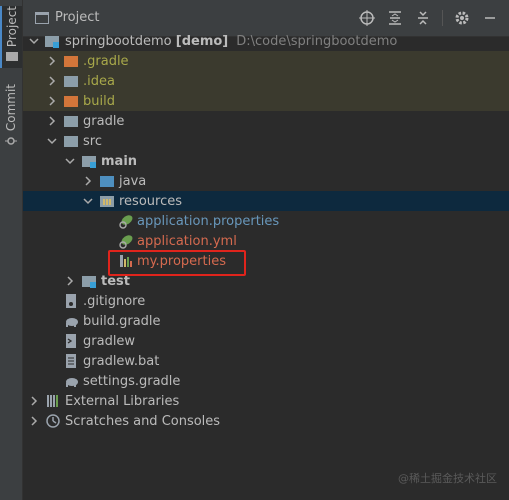  What do you see at coordinates (118, 41) in the screenshot?
I see `root-name: springbootdemo` at bounding box center [118, 41].